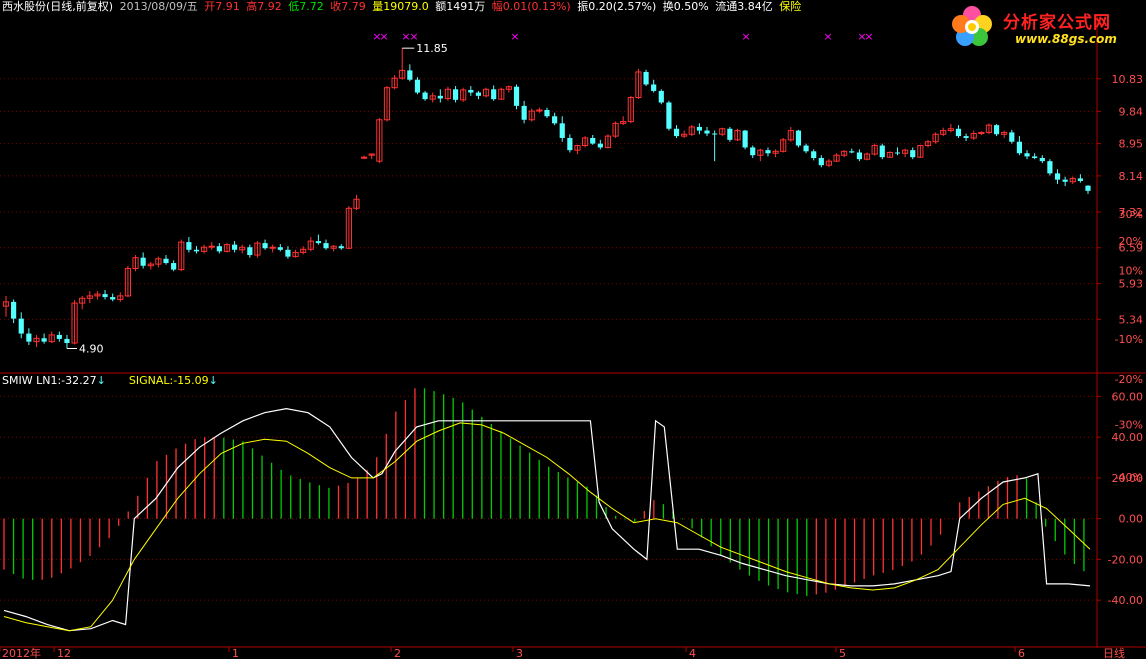 Image resolution: width=1146 pixels, height=659 pixels. I want to click on float-label: 流通, so click(726, 6).